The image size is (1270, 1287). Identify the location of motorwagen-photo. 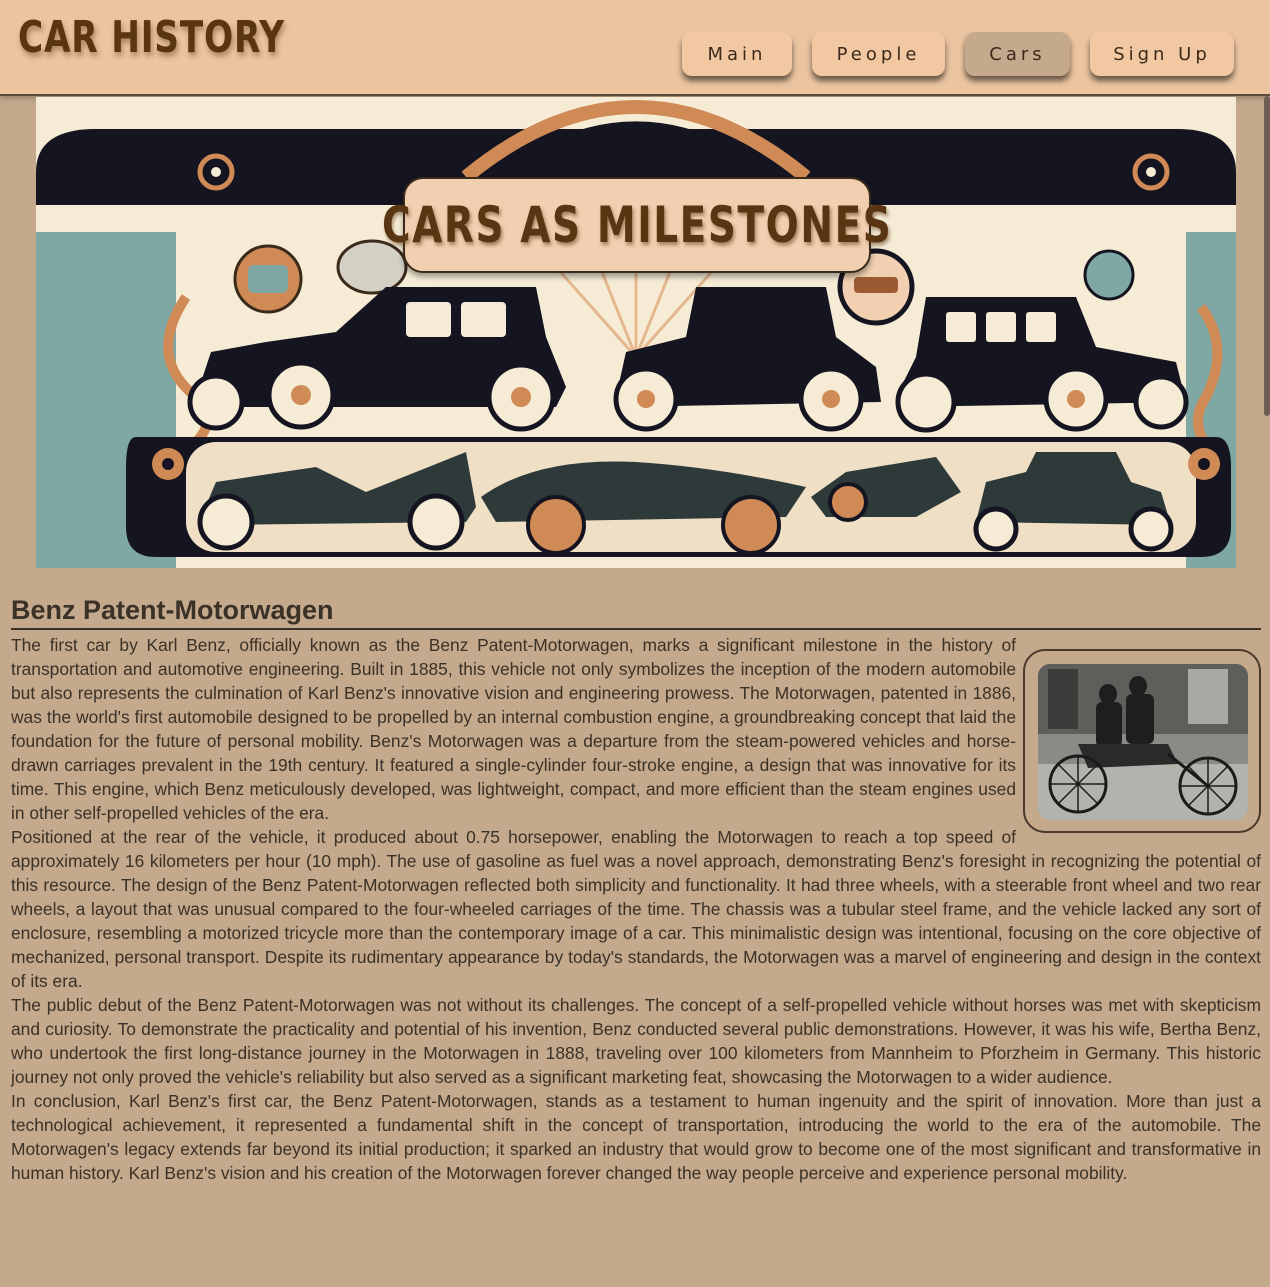
(1143, 742).